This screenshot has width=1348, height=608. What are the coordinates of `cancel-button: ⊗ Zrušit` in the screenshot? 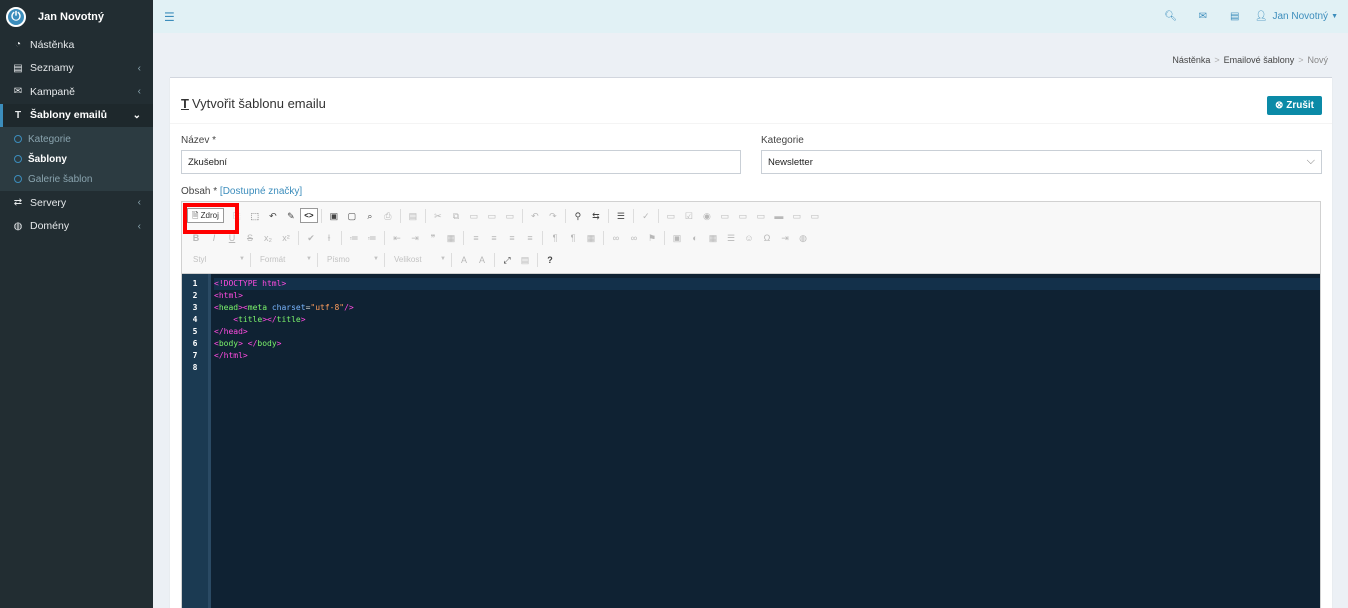 It's located at (1294, 105).